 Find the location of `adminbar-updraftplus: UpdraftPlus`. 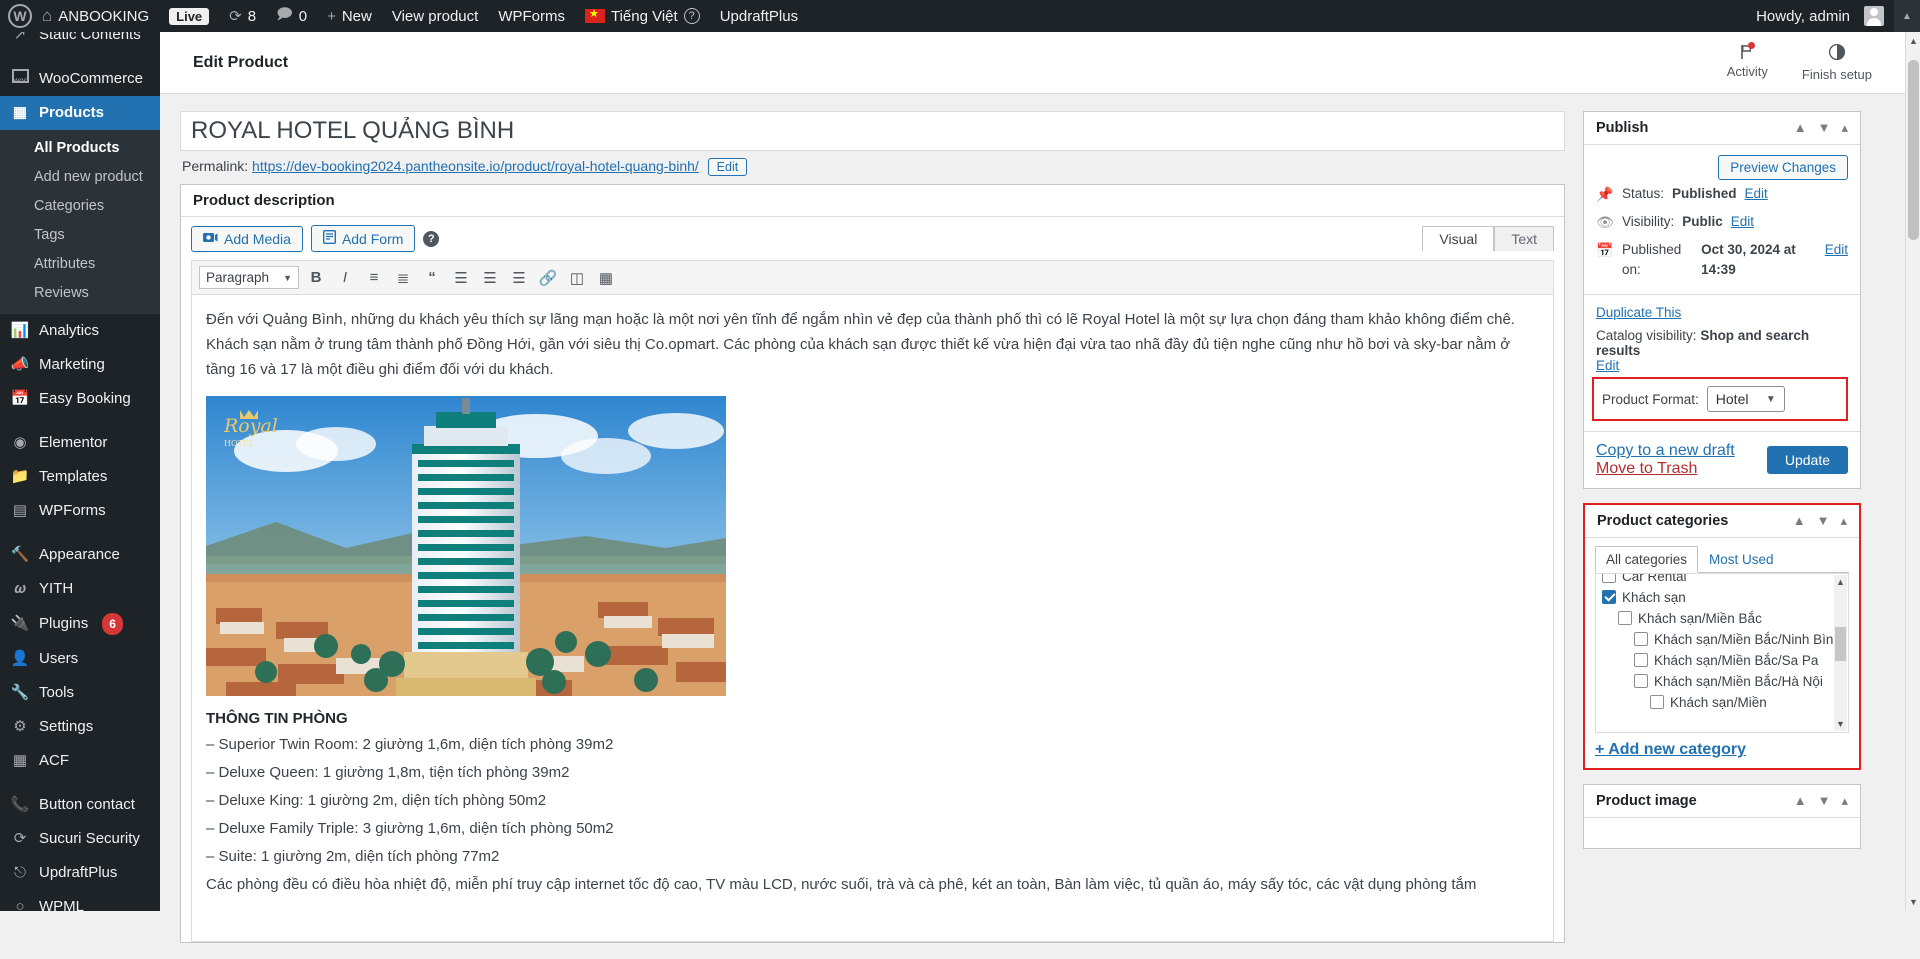

adminbar-updraftplus: UpdraftPlus is located at coordinates (759, 16).